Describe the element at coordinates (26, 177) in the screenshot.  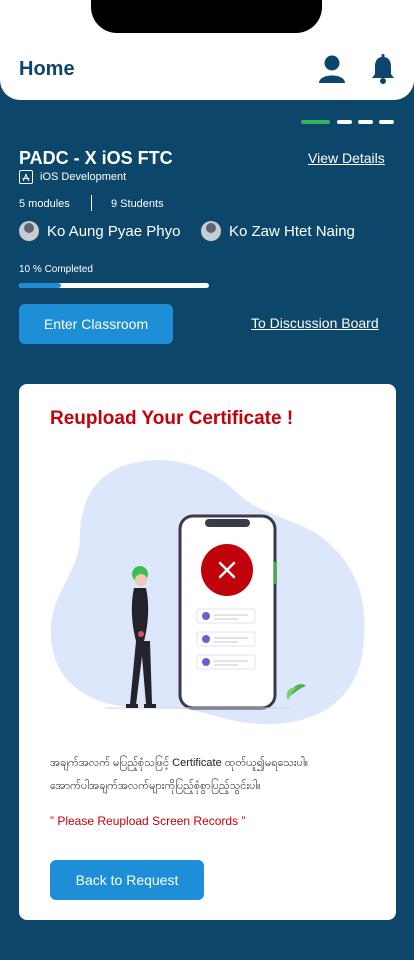
I see `app-store-icon` at that location.